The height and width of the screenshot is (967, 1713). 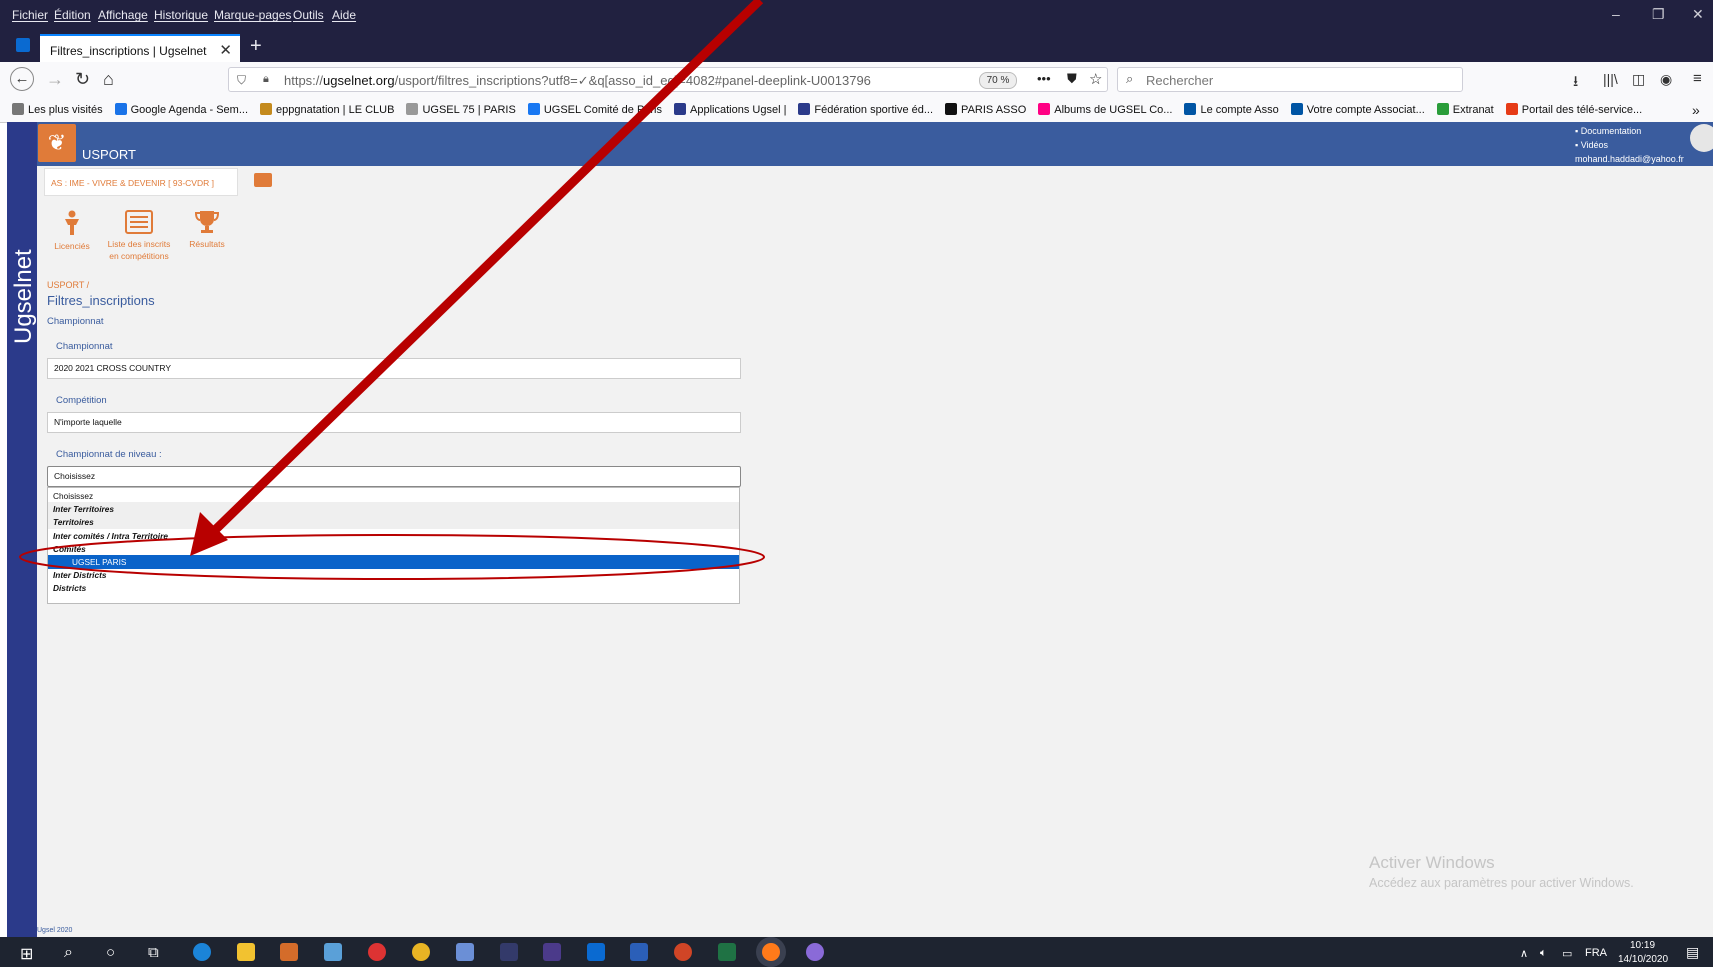 What do you see at coordinates (1072, 79) in the screenshot?
I see `pocket-icon: ⛊` at bounding box center [1072, 79].